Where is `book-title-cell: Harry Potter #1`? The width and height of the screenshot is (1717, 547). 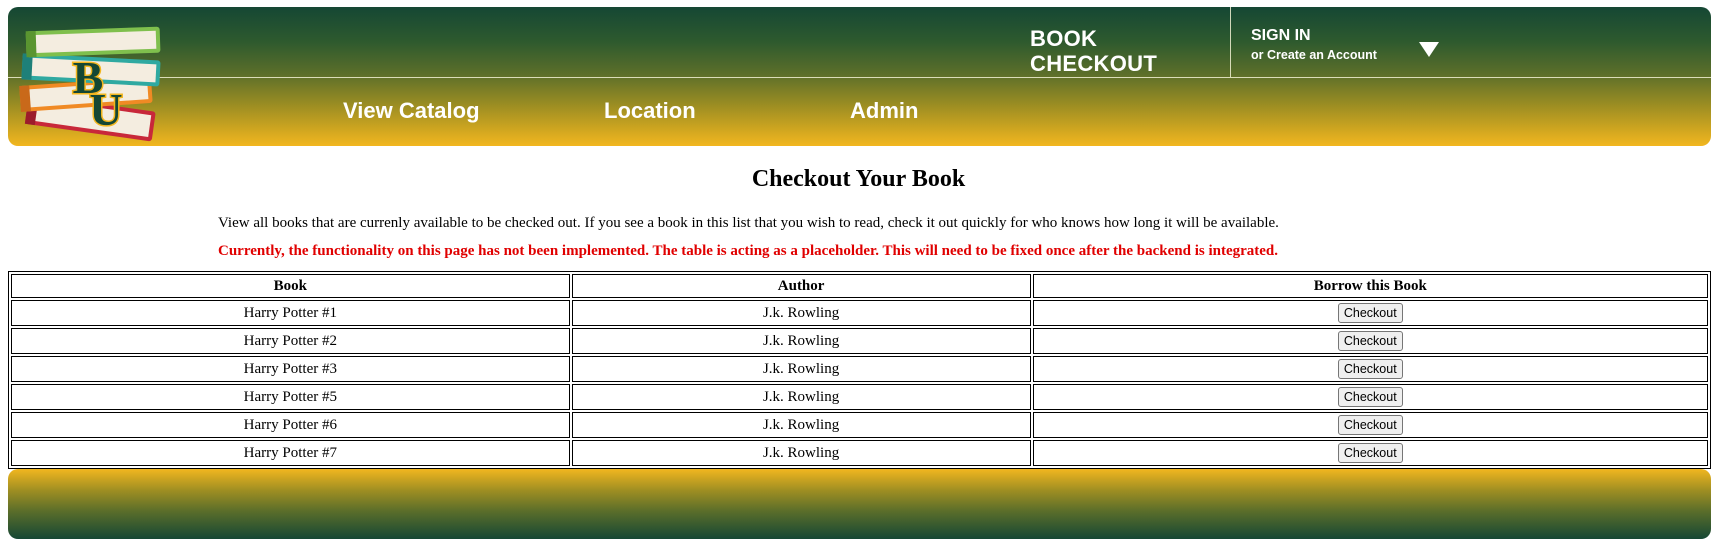 book-title-cell: Harry Potter #1 is located at coordinates (290, 313).